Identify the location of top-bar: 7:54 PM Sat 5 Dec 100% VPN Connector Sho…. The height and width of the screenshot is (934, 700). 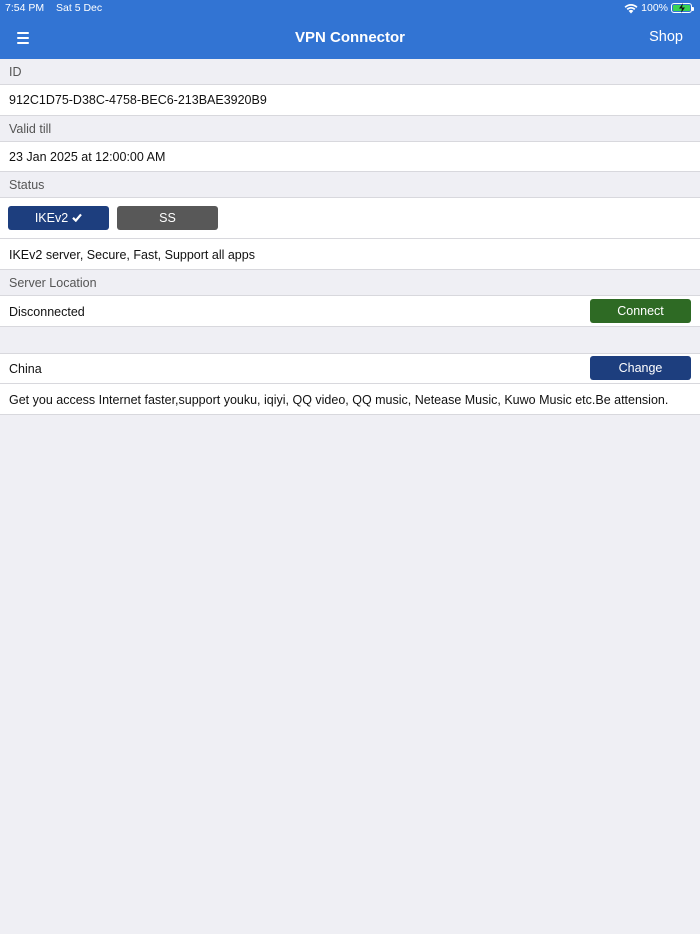
(350, 29).